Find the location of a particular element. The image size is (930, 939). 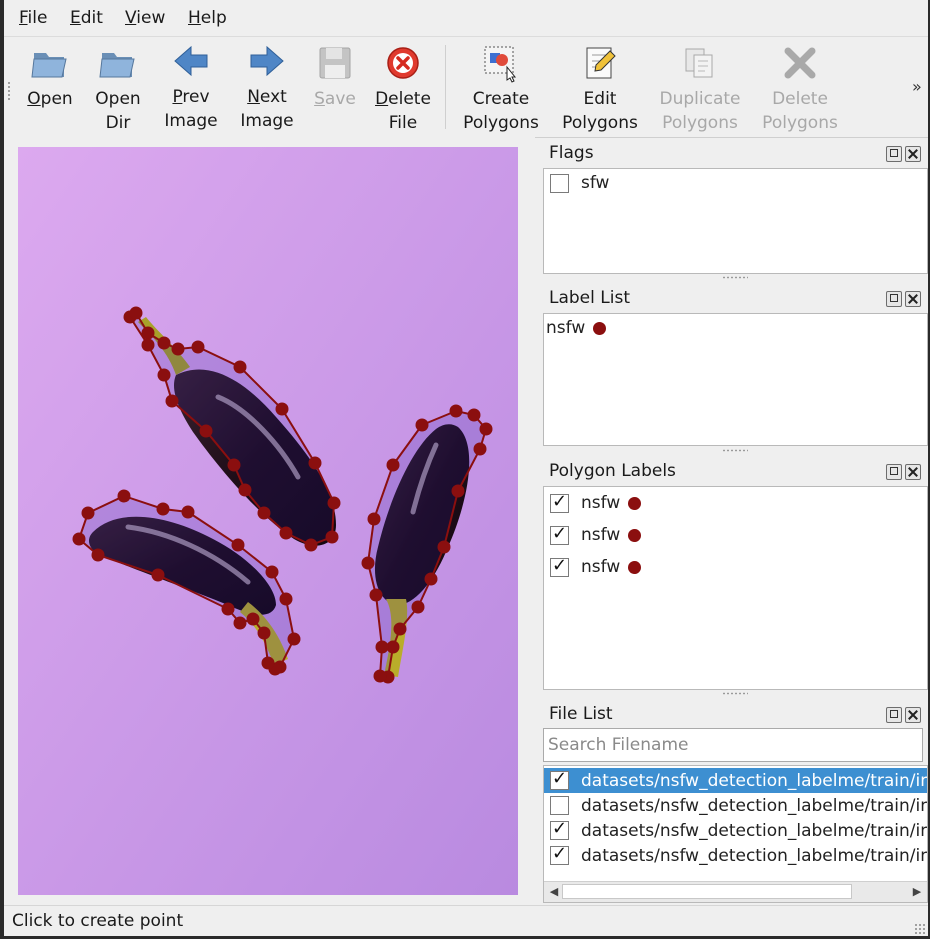

flag-checkbox is located at coordinates (559, 183).